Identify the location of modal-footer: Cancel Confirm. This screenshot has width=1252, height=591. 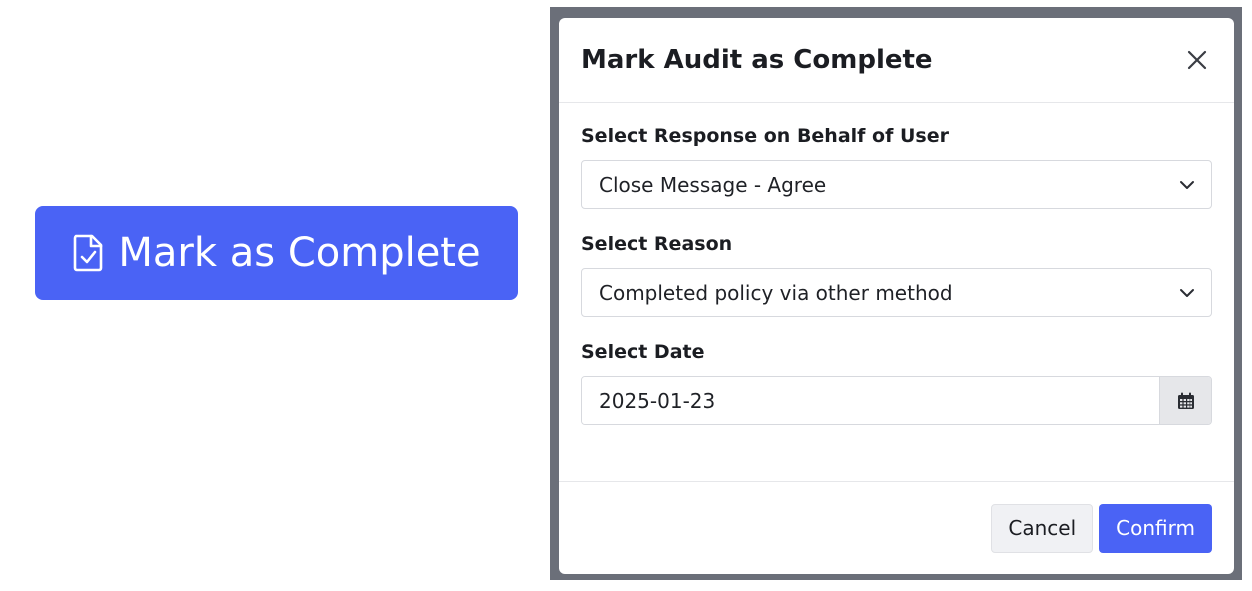
(896, 527).